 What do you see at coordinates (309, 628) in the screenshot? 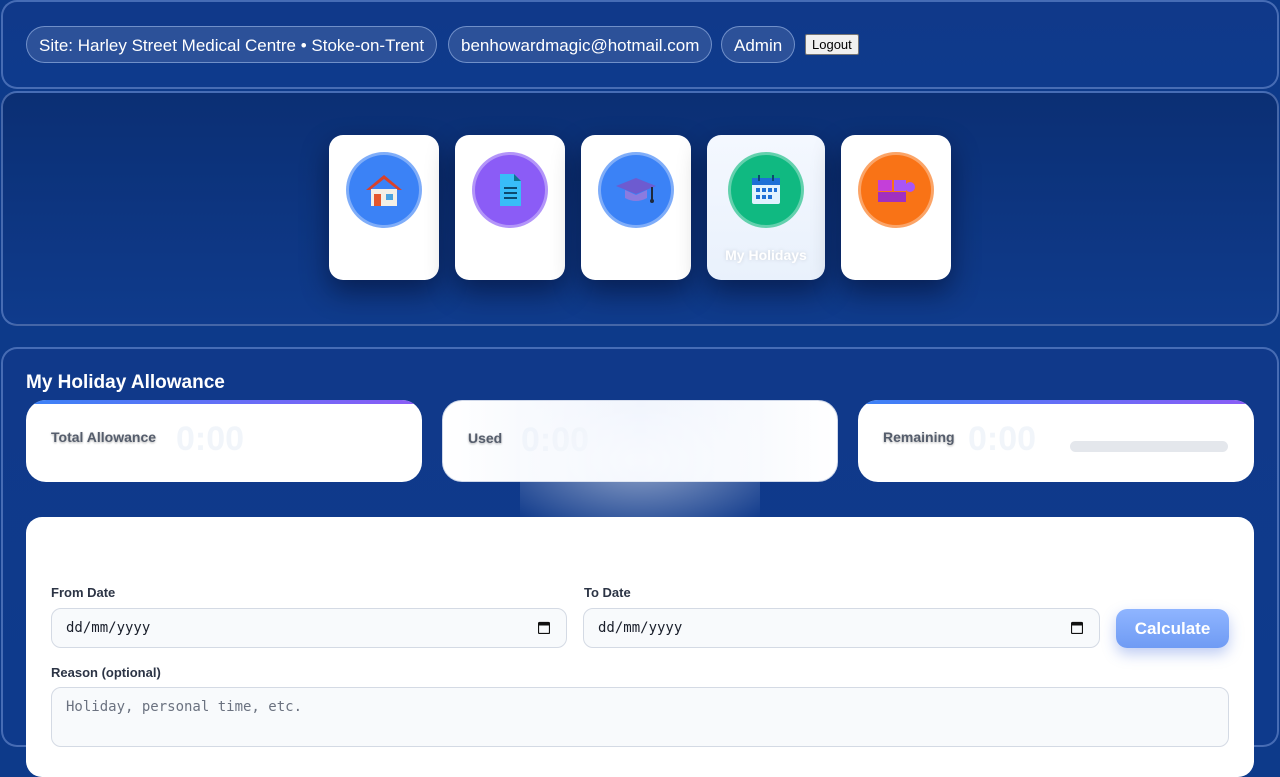
I see `from-date-input: dd/mm/yyyy` at bounding box center [309, 628].